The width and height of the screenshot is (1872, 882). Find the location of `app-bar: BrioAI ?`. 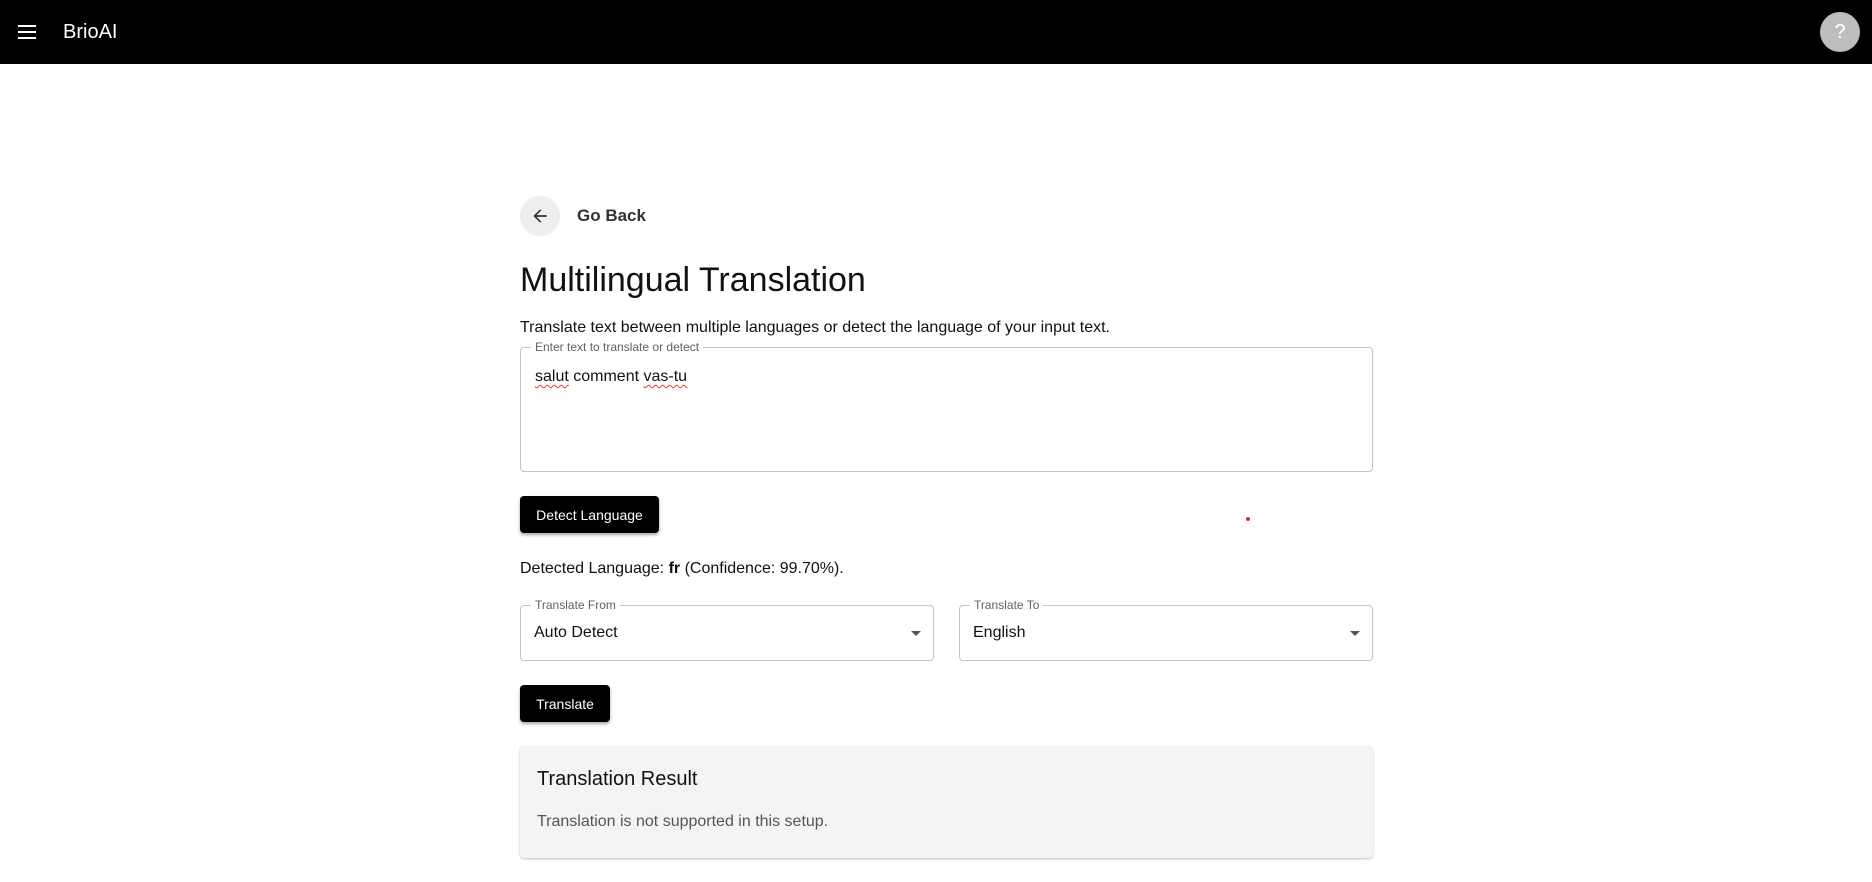

app-bar: BrioAI ? is located at coordinates (936, 32).